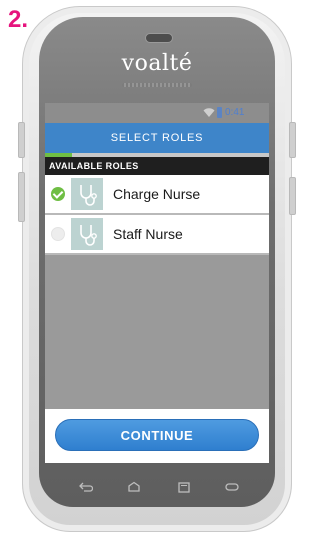 The image size is (320, 535). I want to click on menu-icon, so click(232, 487).